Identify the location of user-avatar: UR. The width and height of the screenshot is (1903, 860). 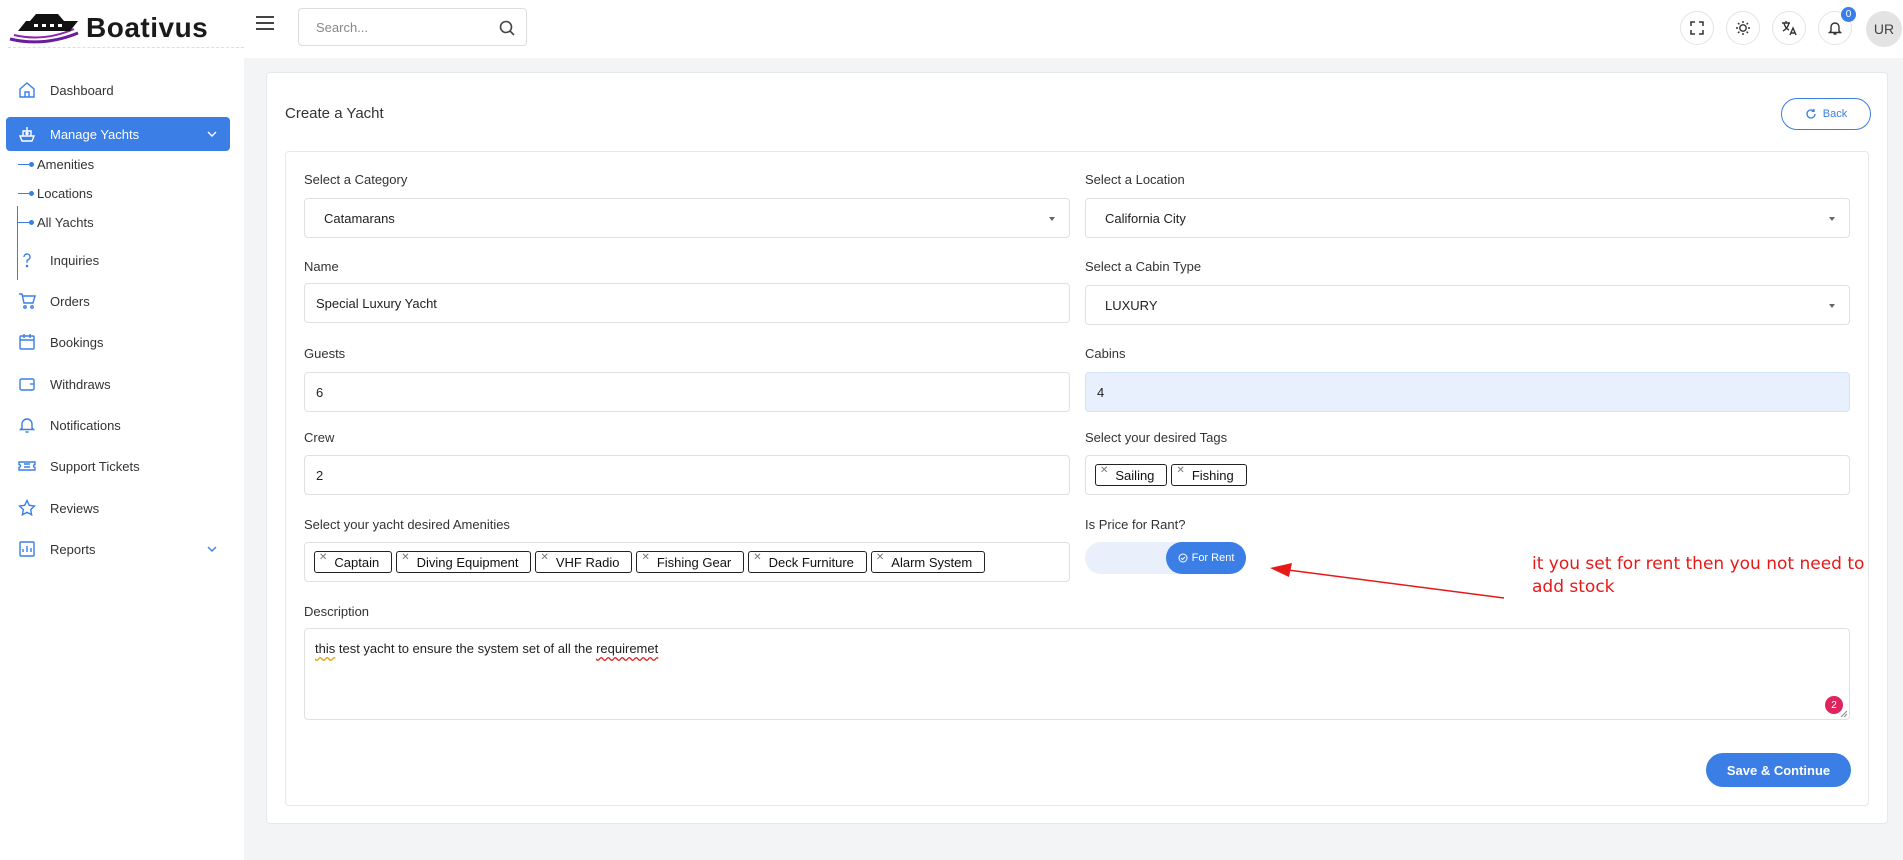
(1884, 29).